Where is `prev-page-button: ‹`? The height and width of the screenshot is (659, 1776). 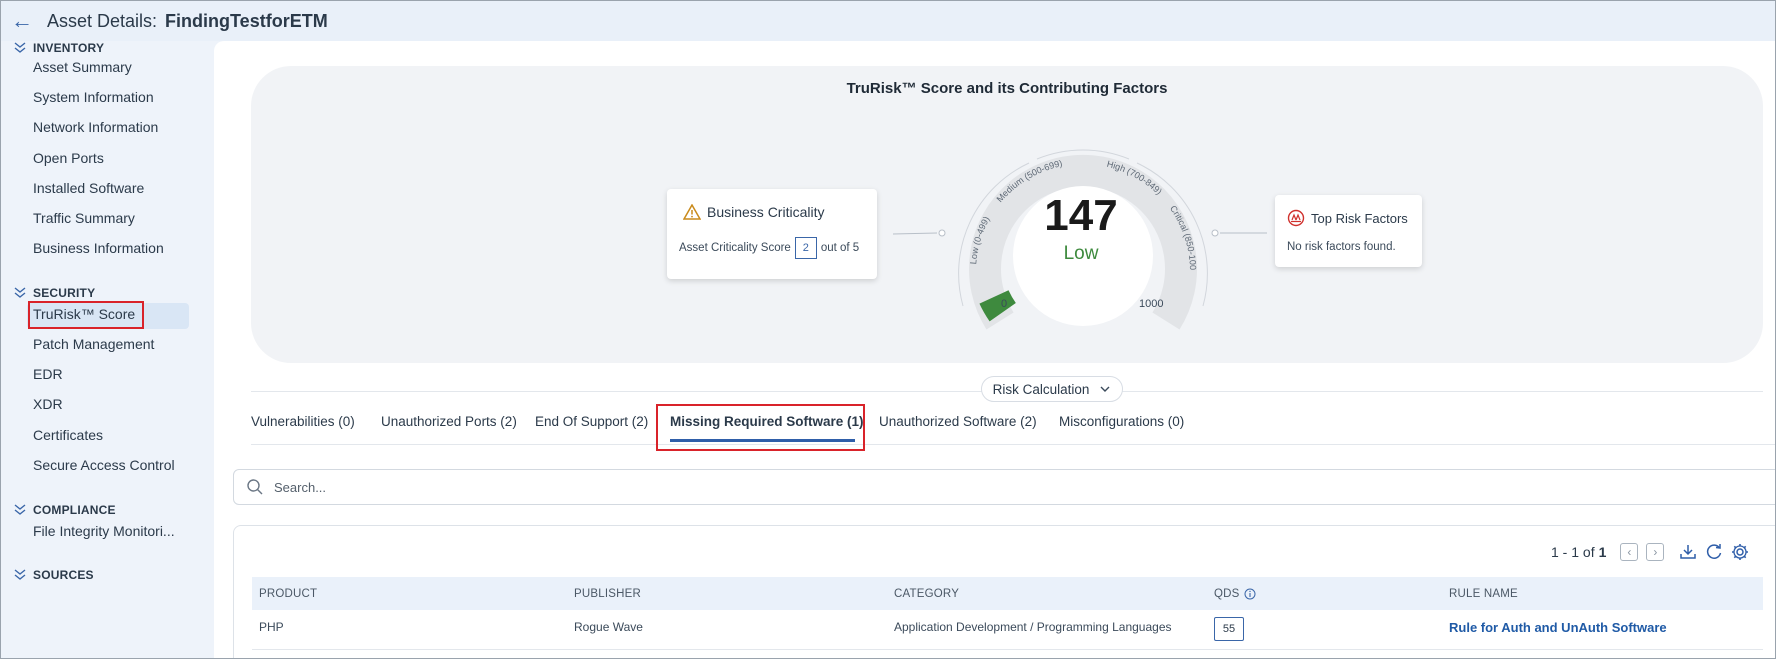 prev-page-button: ‹ is located at coordinates (1629, 552).